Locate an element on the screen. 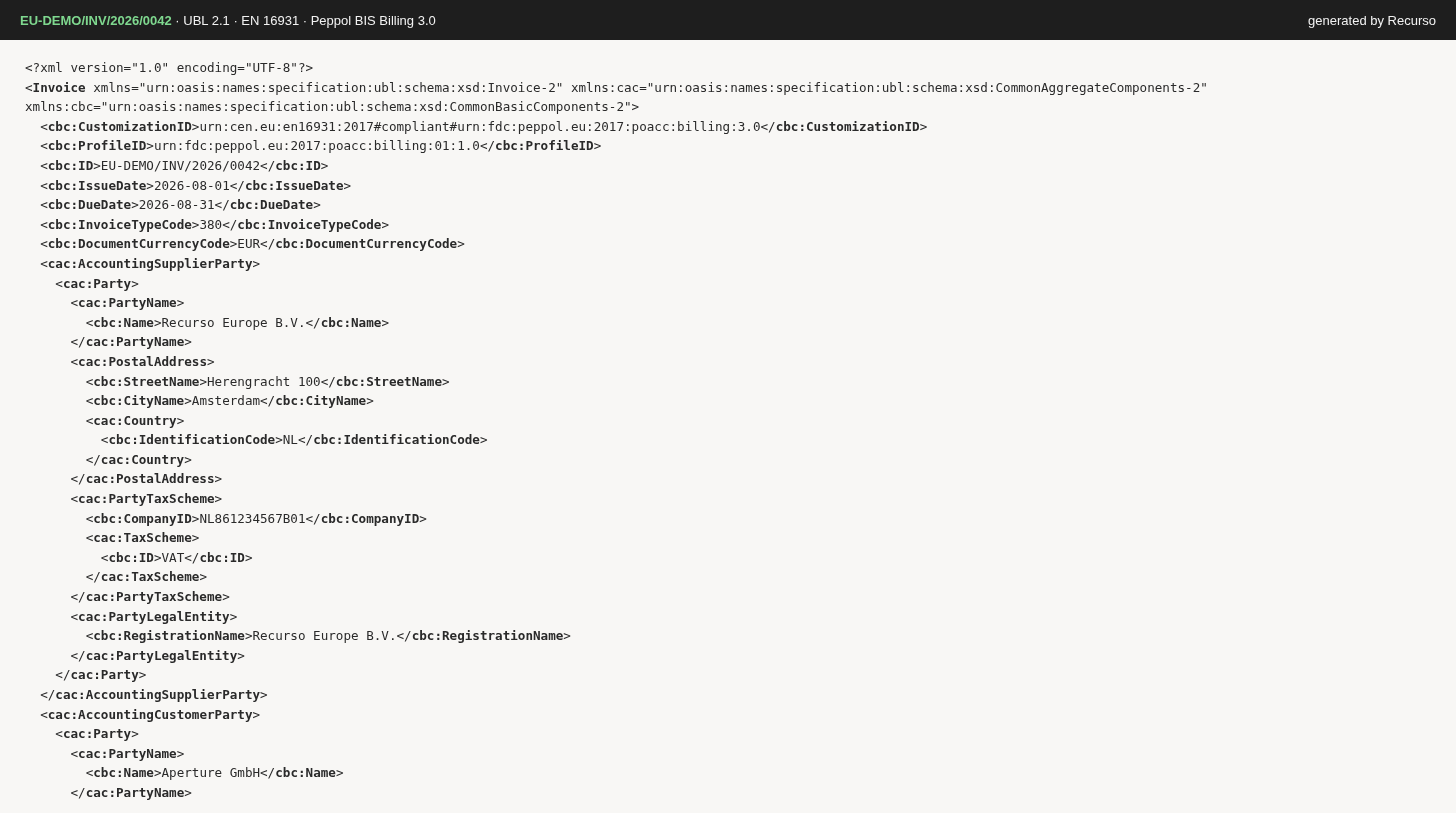 Image resolution: width=1456 pixels, height=813 pixels. xml-line: <cbc:InvoiceTypeCode>380</cbc:InvoiceTypeCode> is located at coordinates (214, 224).